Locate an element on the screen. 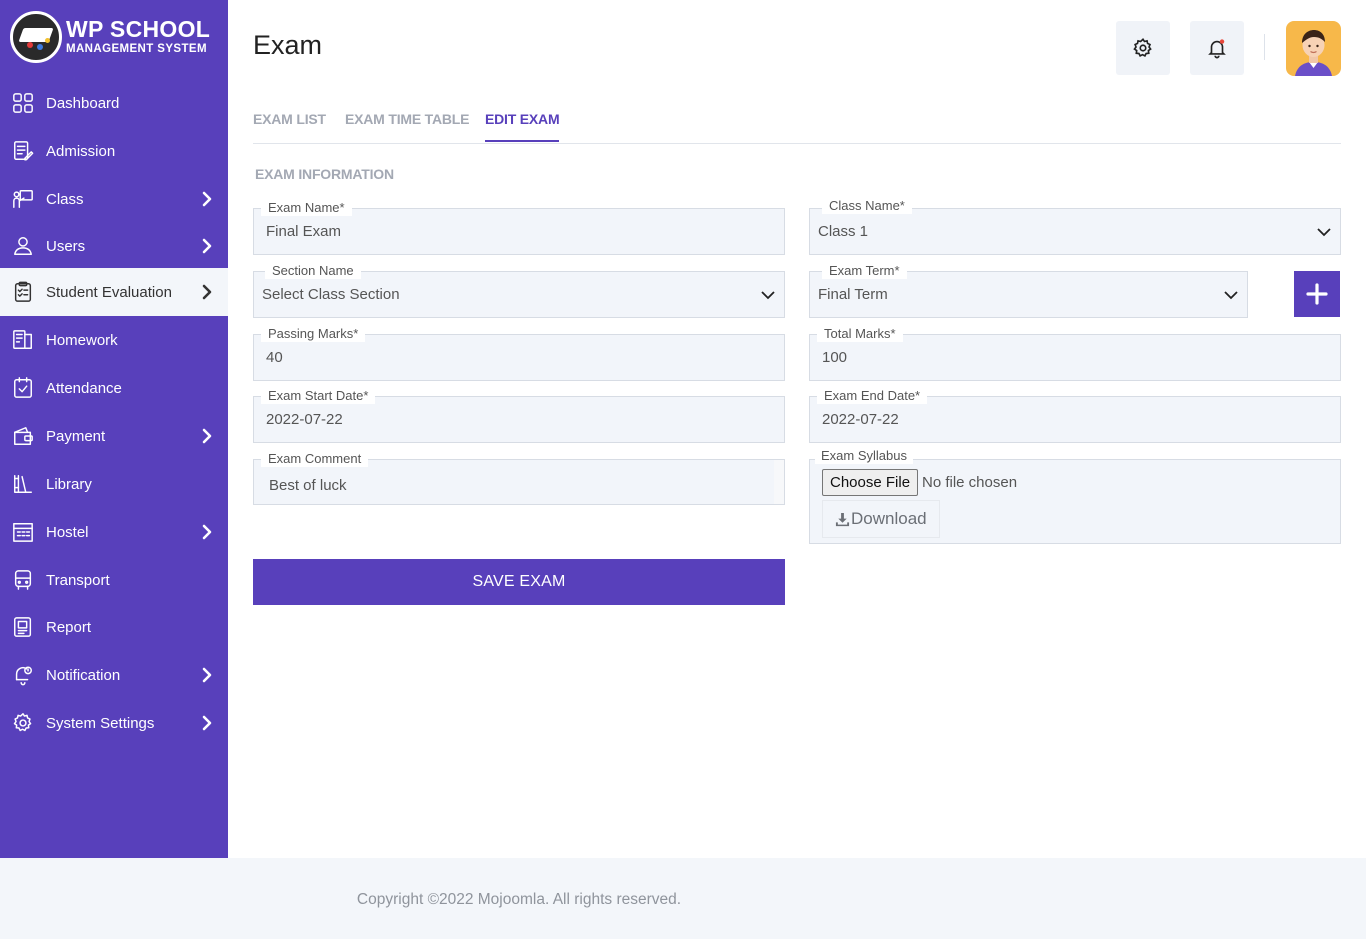  sidebar-item-label: Transport is located at coordinates (78, 580).